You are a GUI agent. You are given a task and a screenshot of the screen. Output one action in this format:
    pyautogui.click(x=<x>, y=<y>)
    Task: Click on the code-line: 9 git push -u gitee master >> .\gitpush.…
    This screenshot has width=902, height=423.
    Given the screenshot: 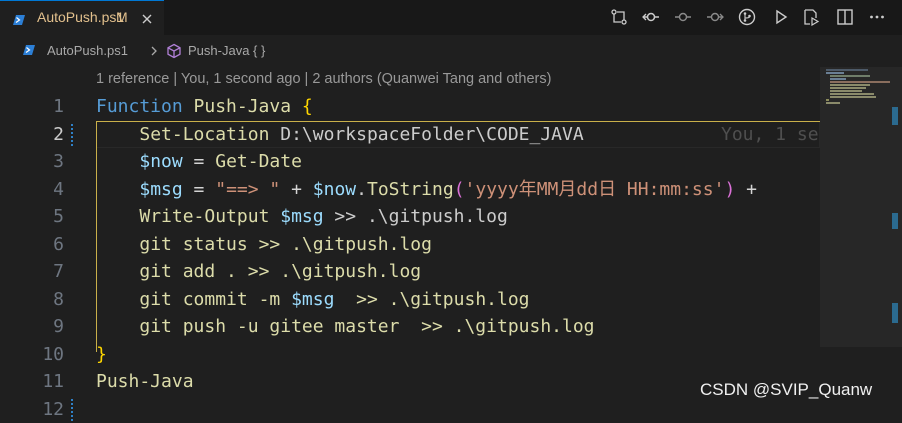 What is the action you would take?
    pyautogui.click(x=410, y=327)
    